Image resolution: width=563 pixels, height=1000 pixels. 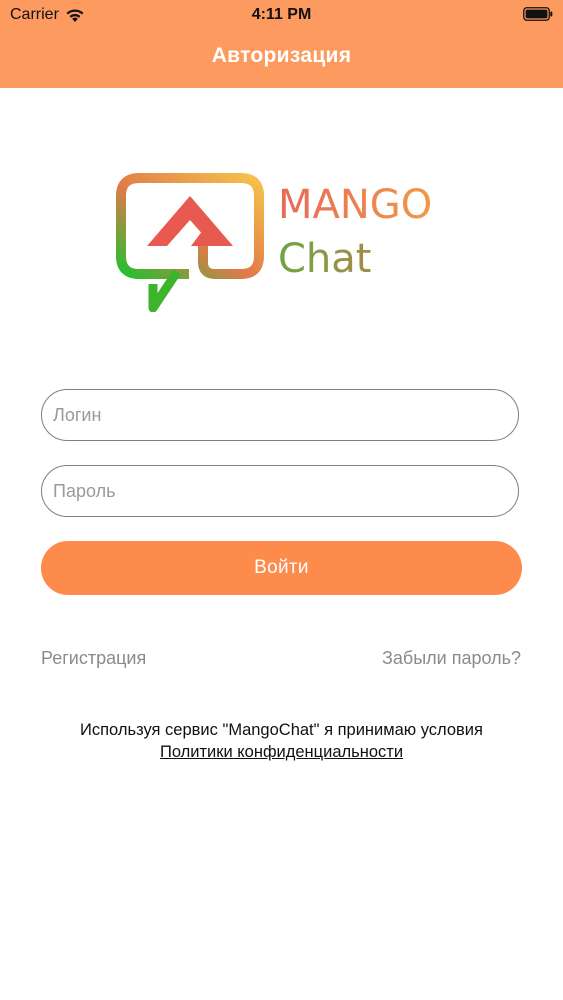 I want to click on privacy-policy-link: Политики конфиденциальности, so click(x=281, y=752).